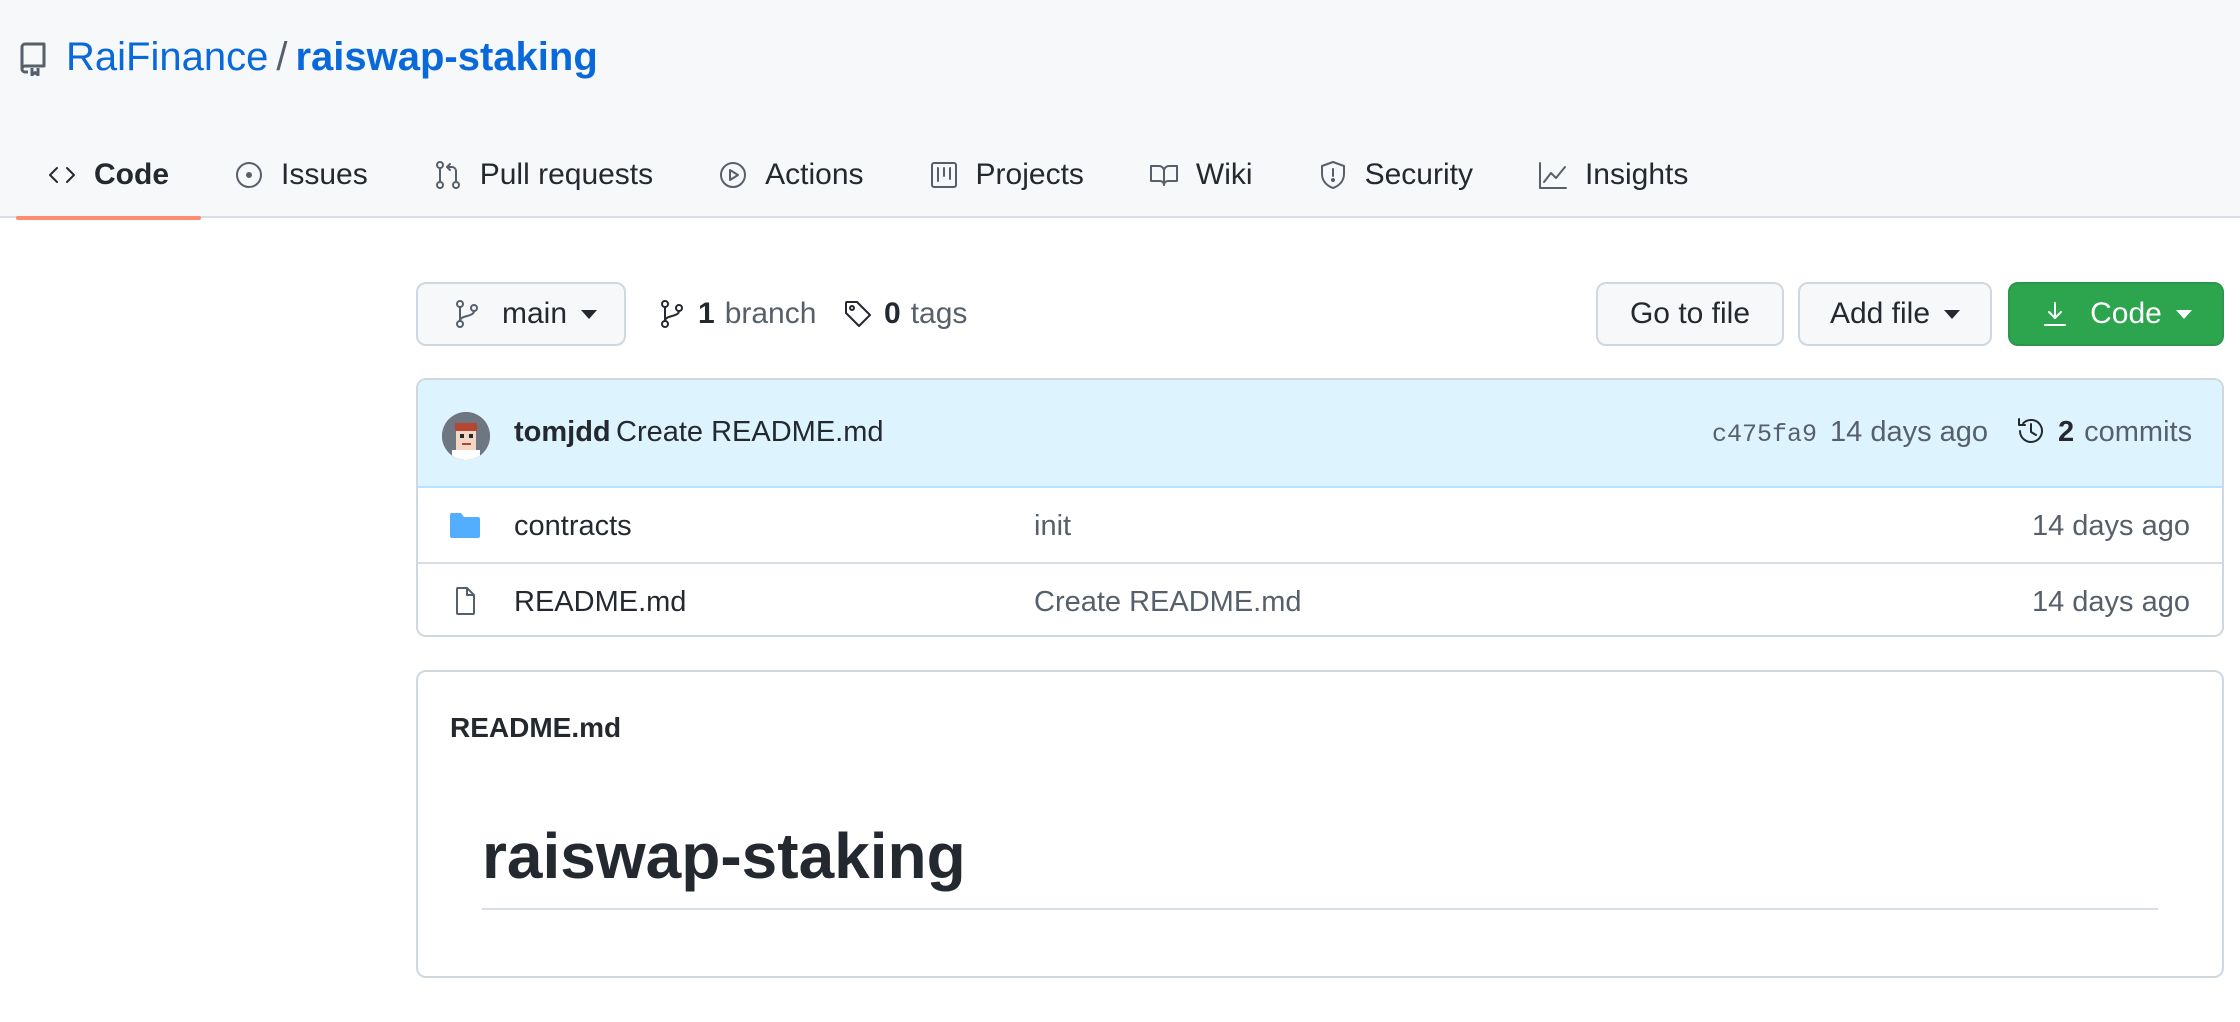  What do you see at coordinates (706, 313) in the screenshot?
I see `branch-count: 1` at bounding box center [706, 313].